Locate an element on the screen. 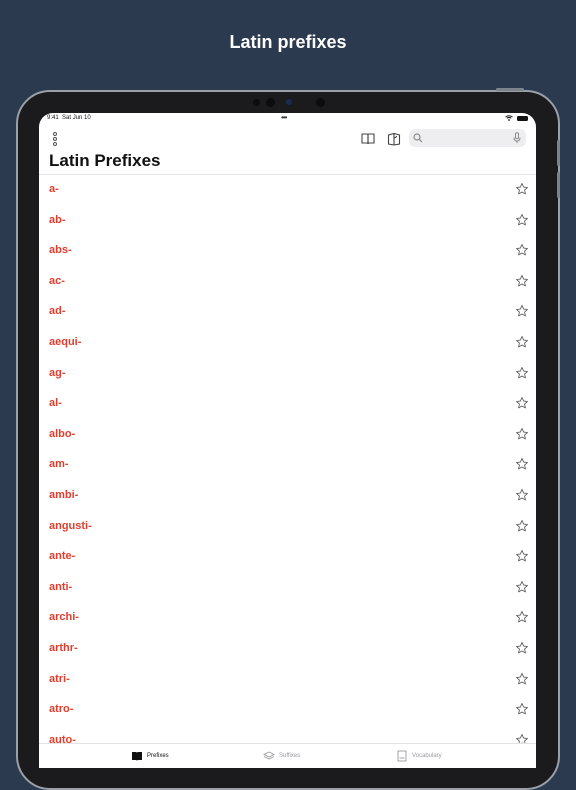  prefix-label: ante- is located at coordinates (62, 556).